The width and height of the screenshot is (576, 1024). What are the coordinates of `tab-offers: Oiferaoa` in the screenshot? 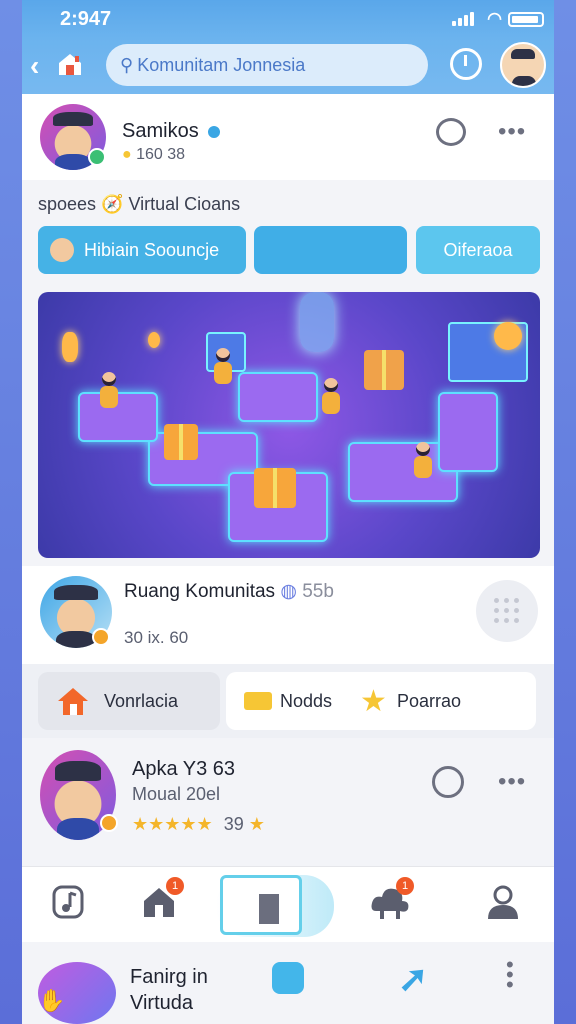 It's located at (478, 250).